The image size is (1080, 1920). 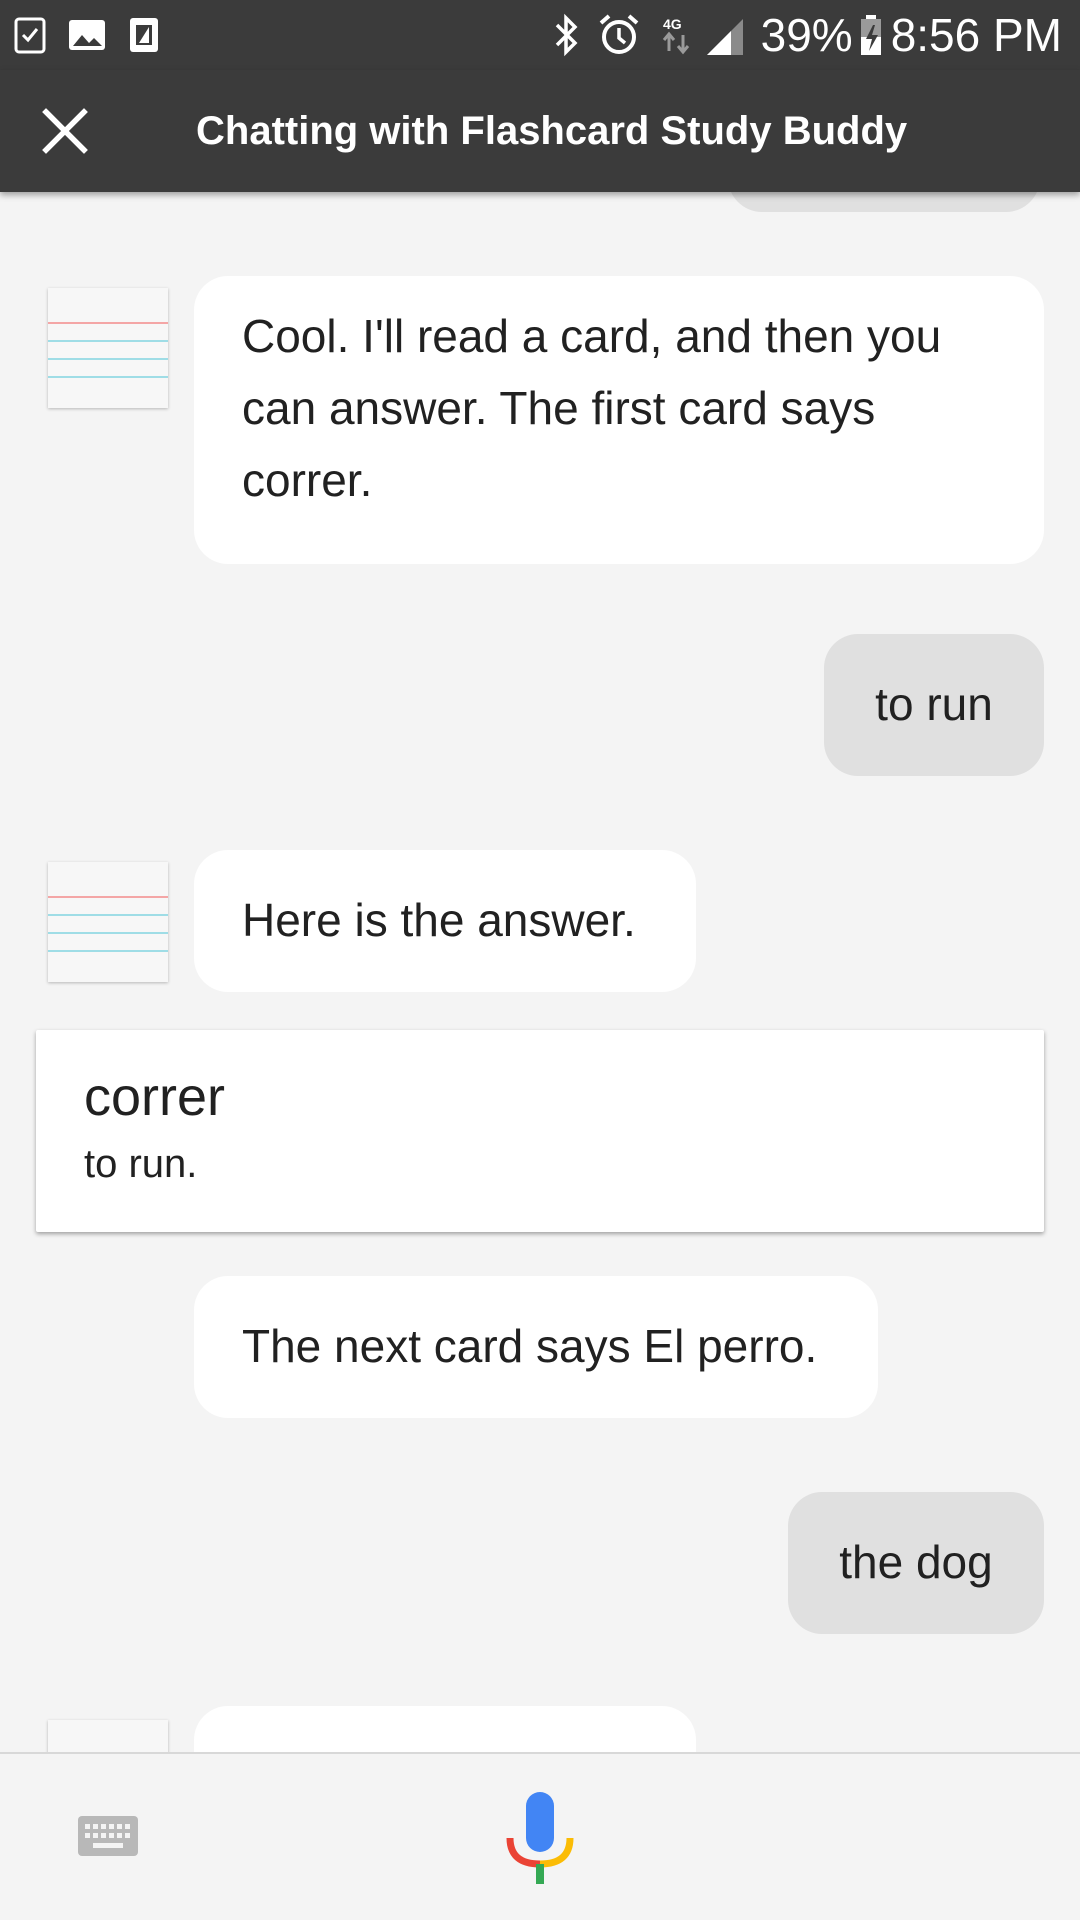 I want to click on battery-percent: 39%, so click(x=806, y=35).